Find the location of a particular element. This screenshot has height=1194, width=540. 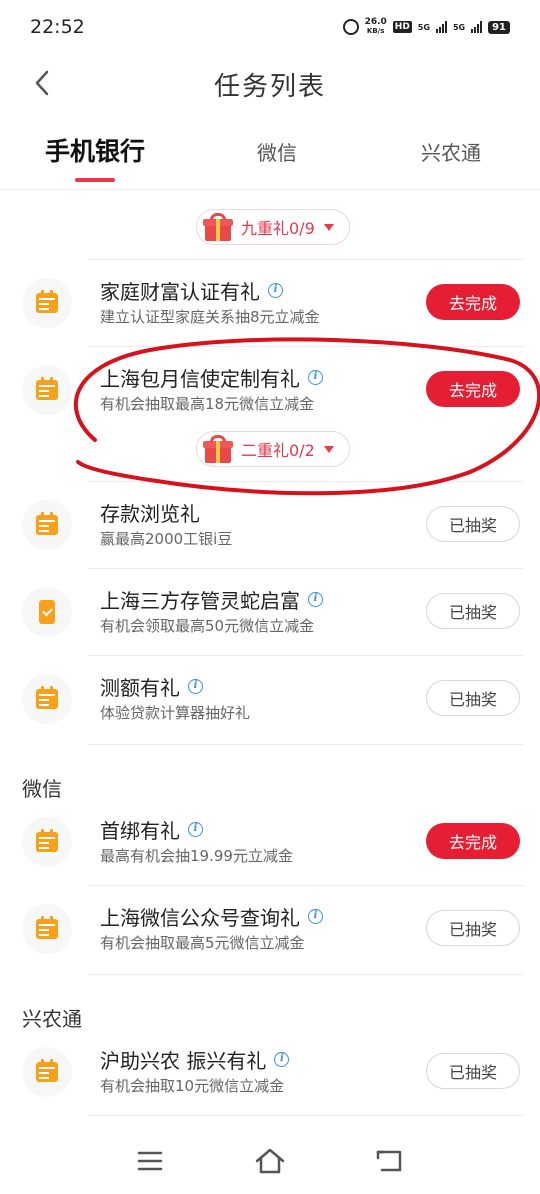

task-row: 首绑有礼 i 最高有机会抽19.99元立减金 去完成 is located at coordinates (270, 842).